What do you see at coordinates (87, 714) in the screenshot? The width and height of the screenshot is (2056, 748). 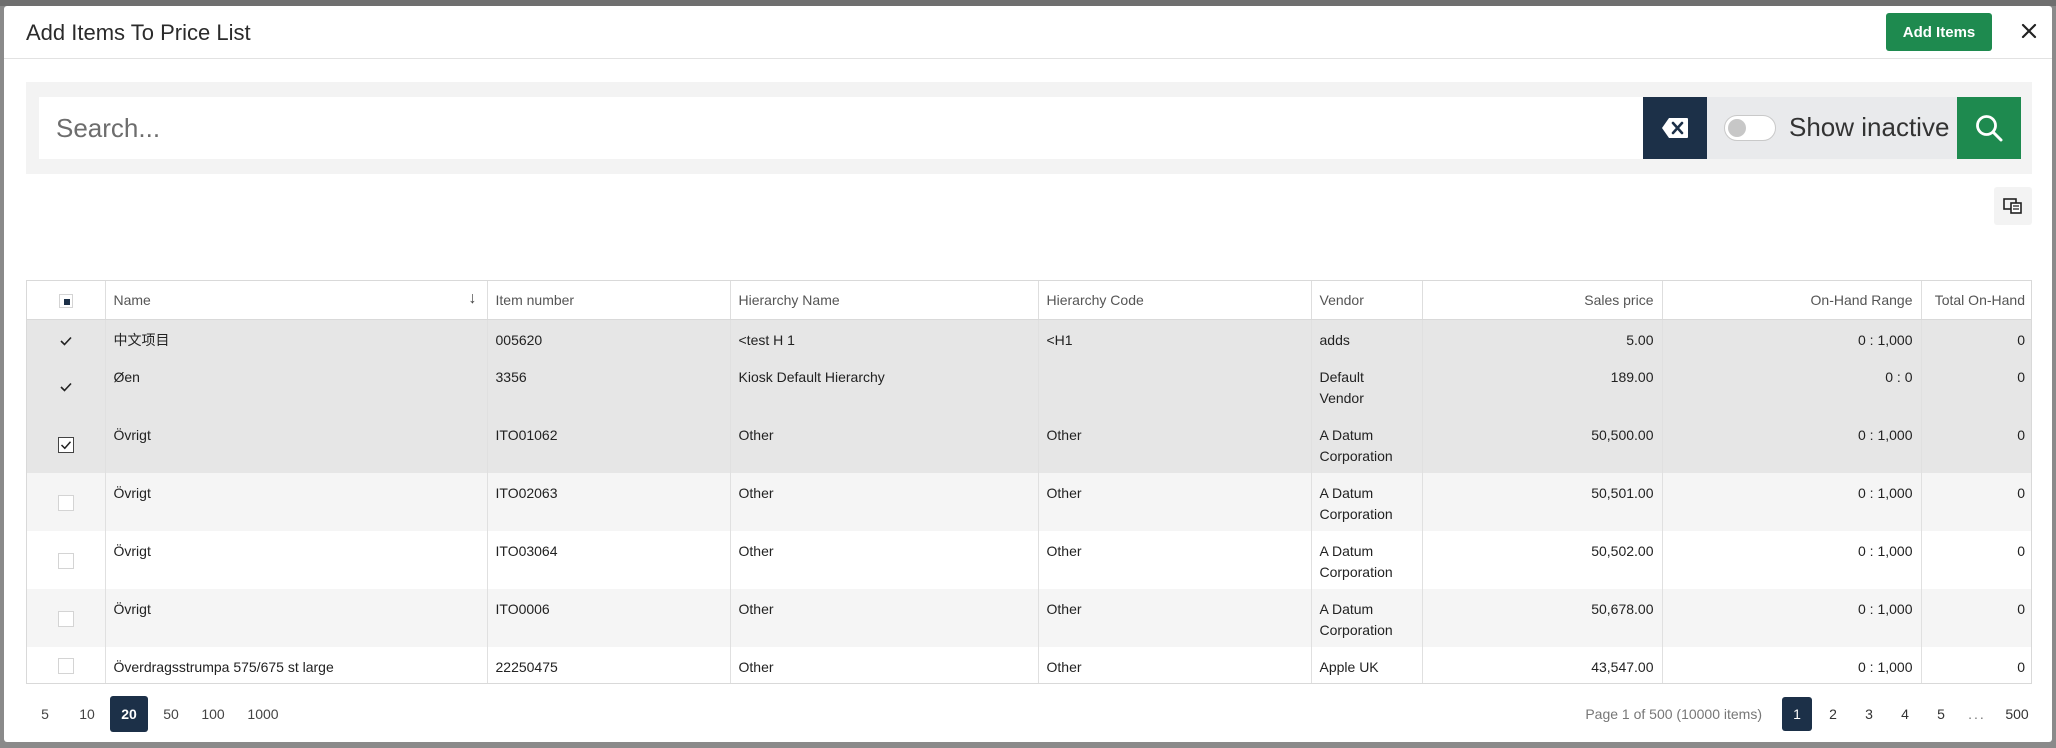 I see `page-size-10: 10` at bounding box center [87, 714].